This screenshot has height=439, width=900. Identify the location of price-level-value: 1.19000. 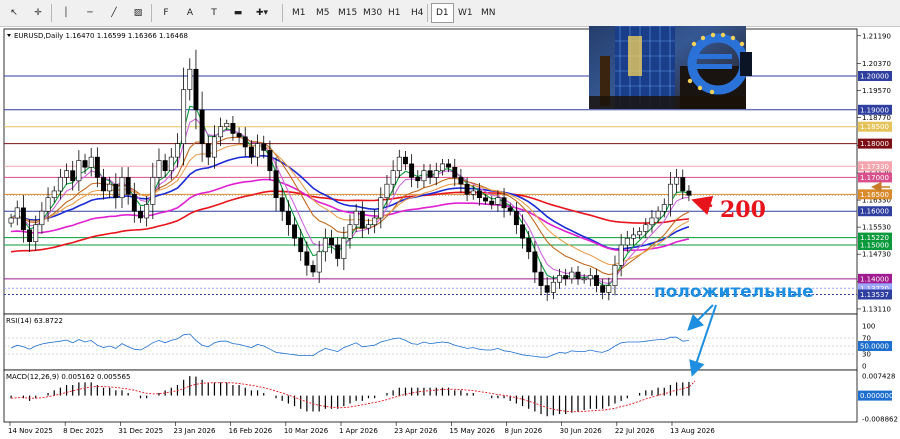
(874, 110).